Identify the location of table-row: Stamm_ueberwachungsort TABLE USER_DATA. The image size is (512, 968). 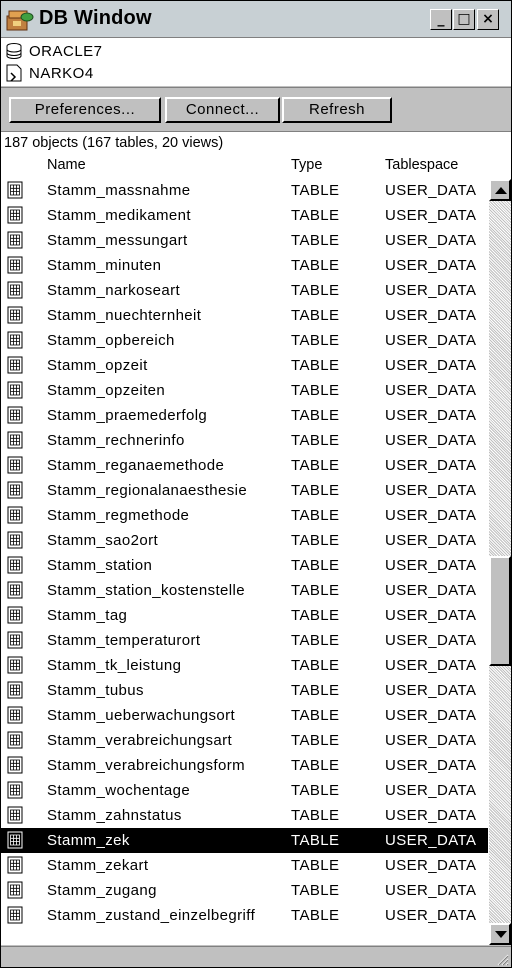
(244, 715).